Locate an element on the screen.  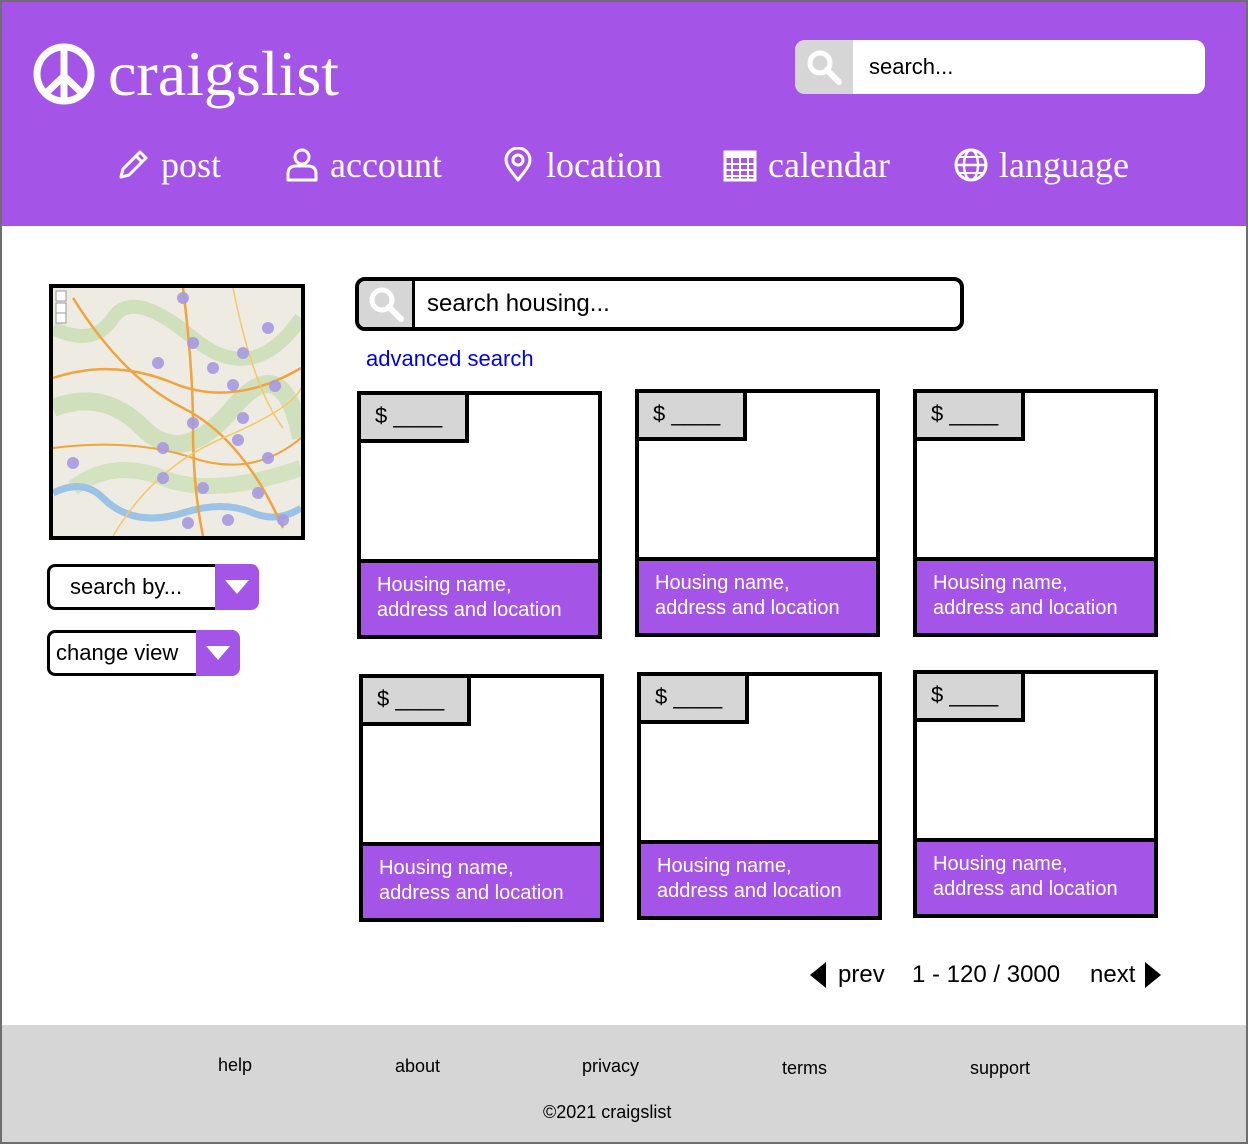
footer-link-support: support is located at coordinates (1000, 1068).